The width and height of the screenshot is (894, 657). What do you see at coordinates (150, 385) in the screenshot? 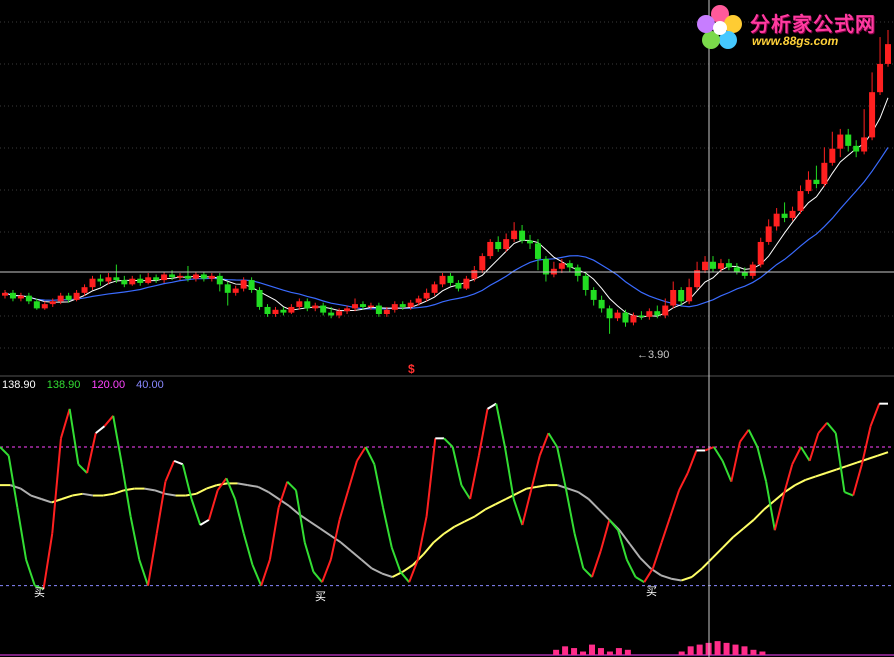
I see `legend-value-blue: 40.00` at bounding box center [150, 385].